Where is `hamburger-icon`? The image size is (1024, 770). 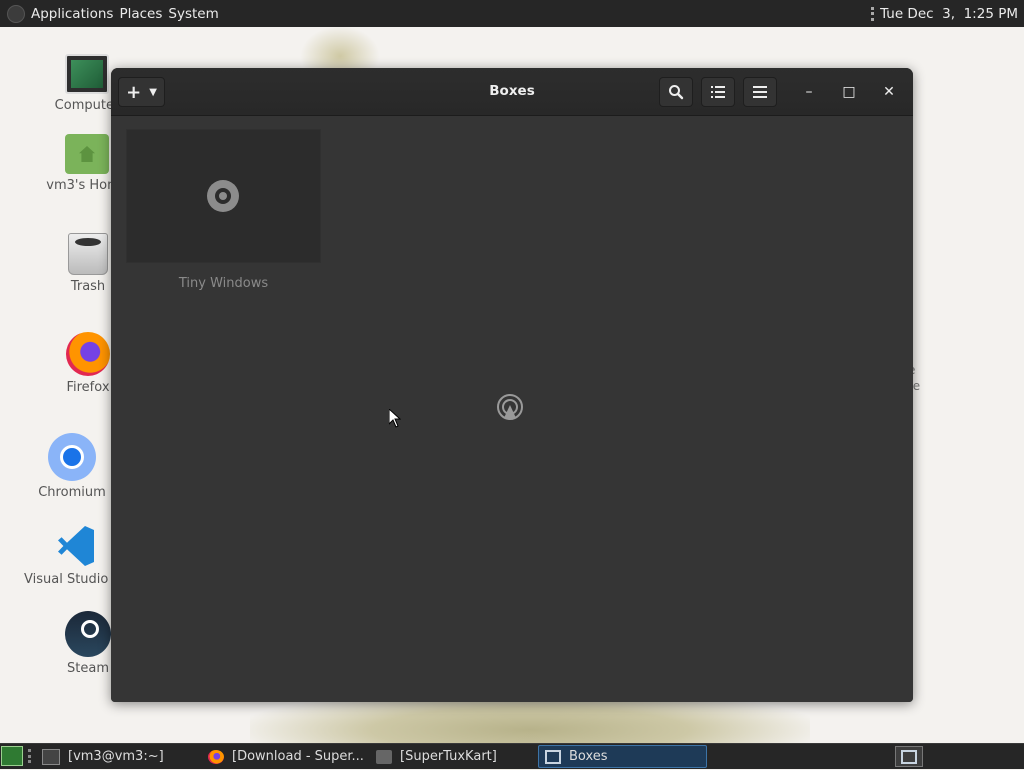 hamburger-icon is located at coordinates (760, 92).